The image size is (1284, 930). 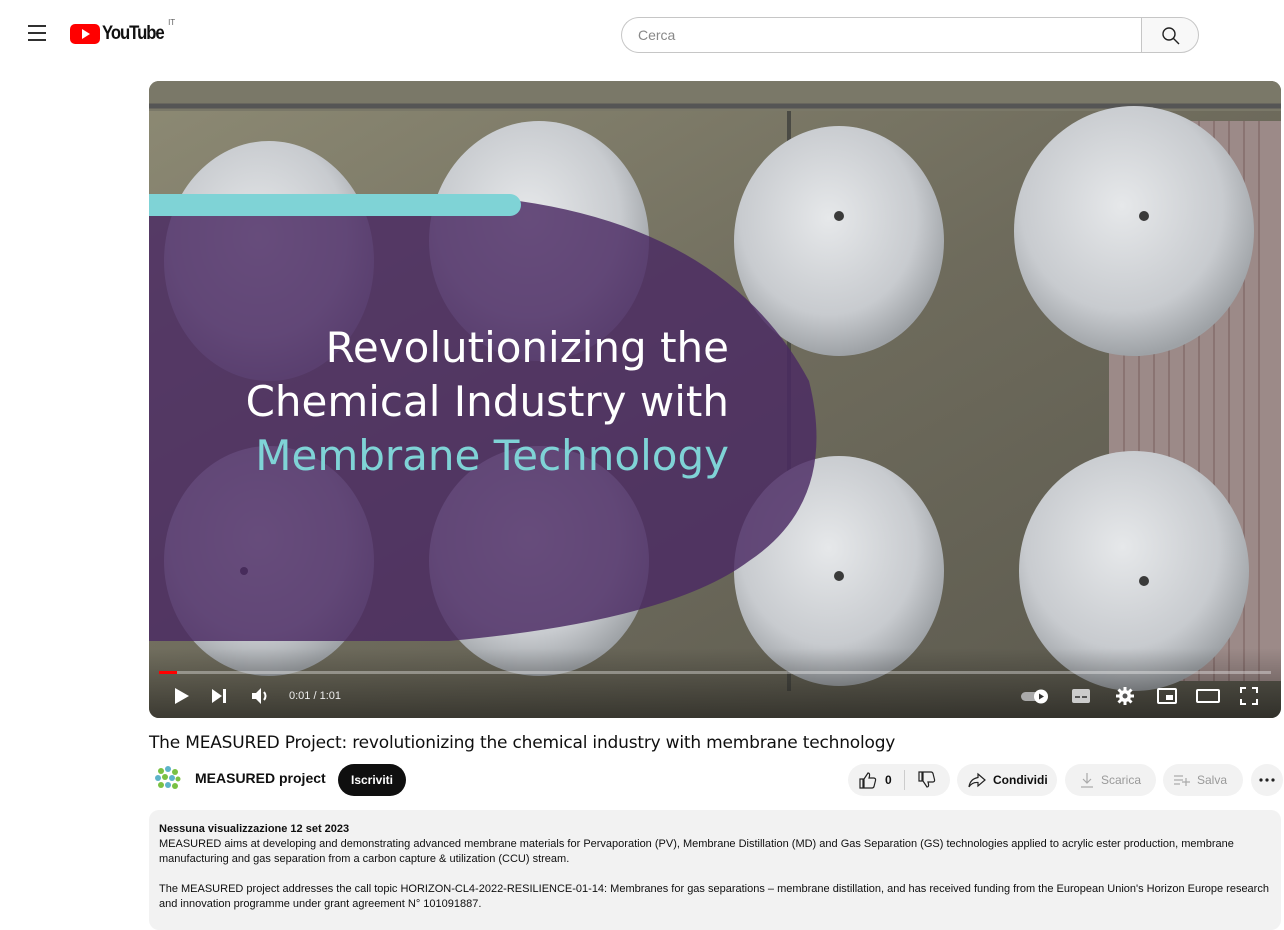 I want to click on thumbs-down-icon, so click(x=926, y=779).